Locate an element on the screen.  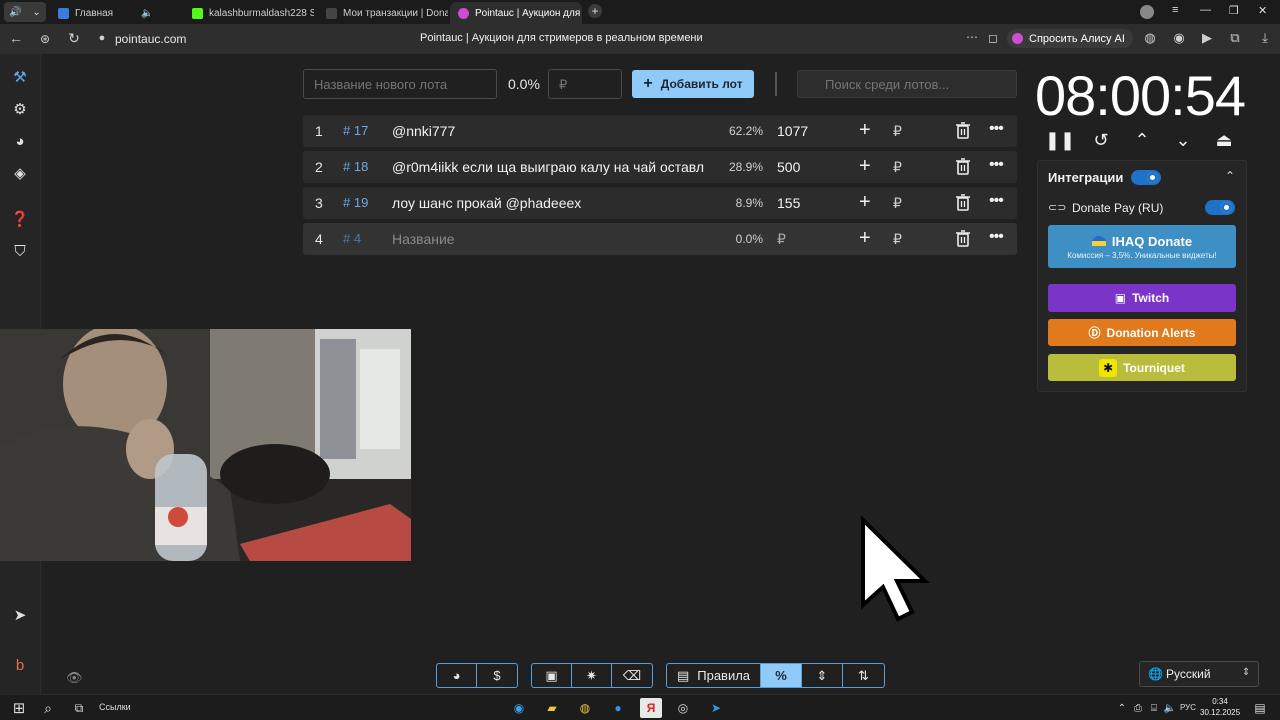
help-icon: ❓ is located at coordinates (20, 219).